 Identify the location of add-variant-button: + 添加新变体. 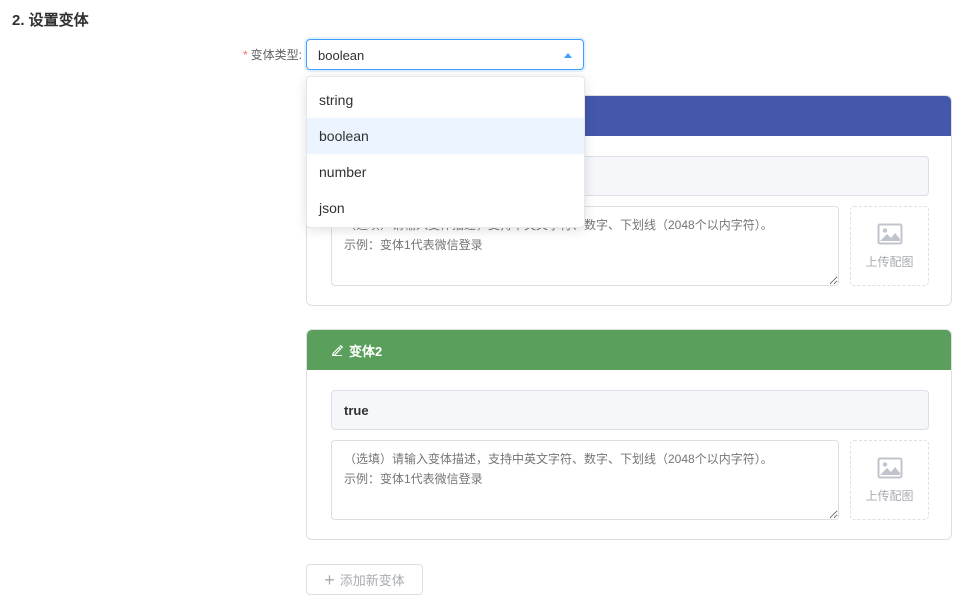
(364, 579).